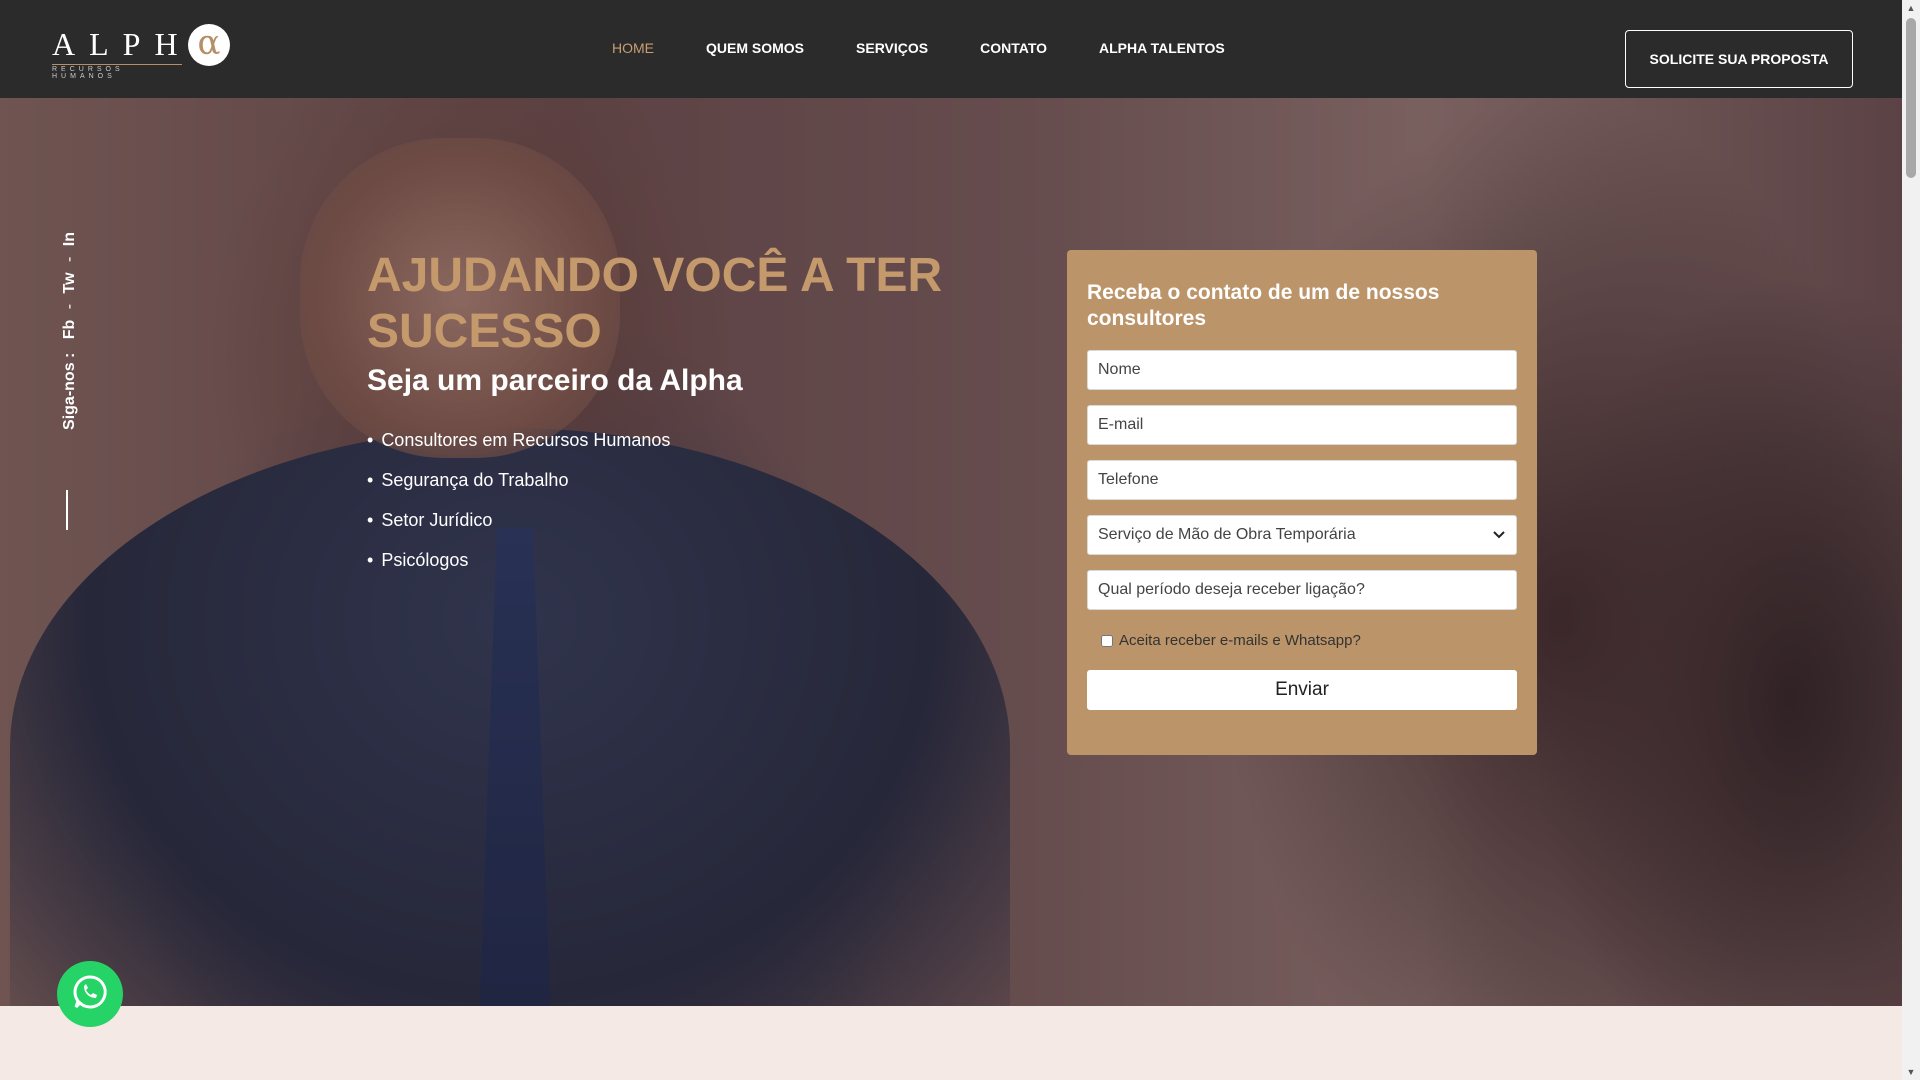  I want to click on social-text: Siga-nos : Fb - Tw - In, so click(70, 362).